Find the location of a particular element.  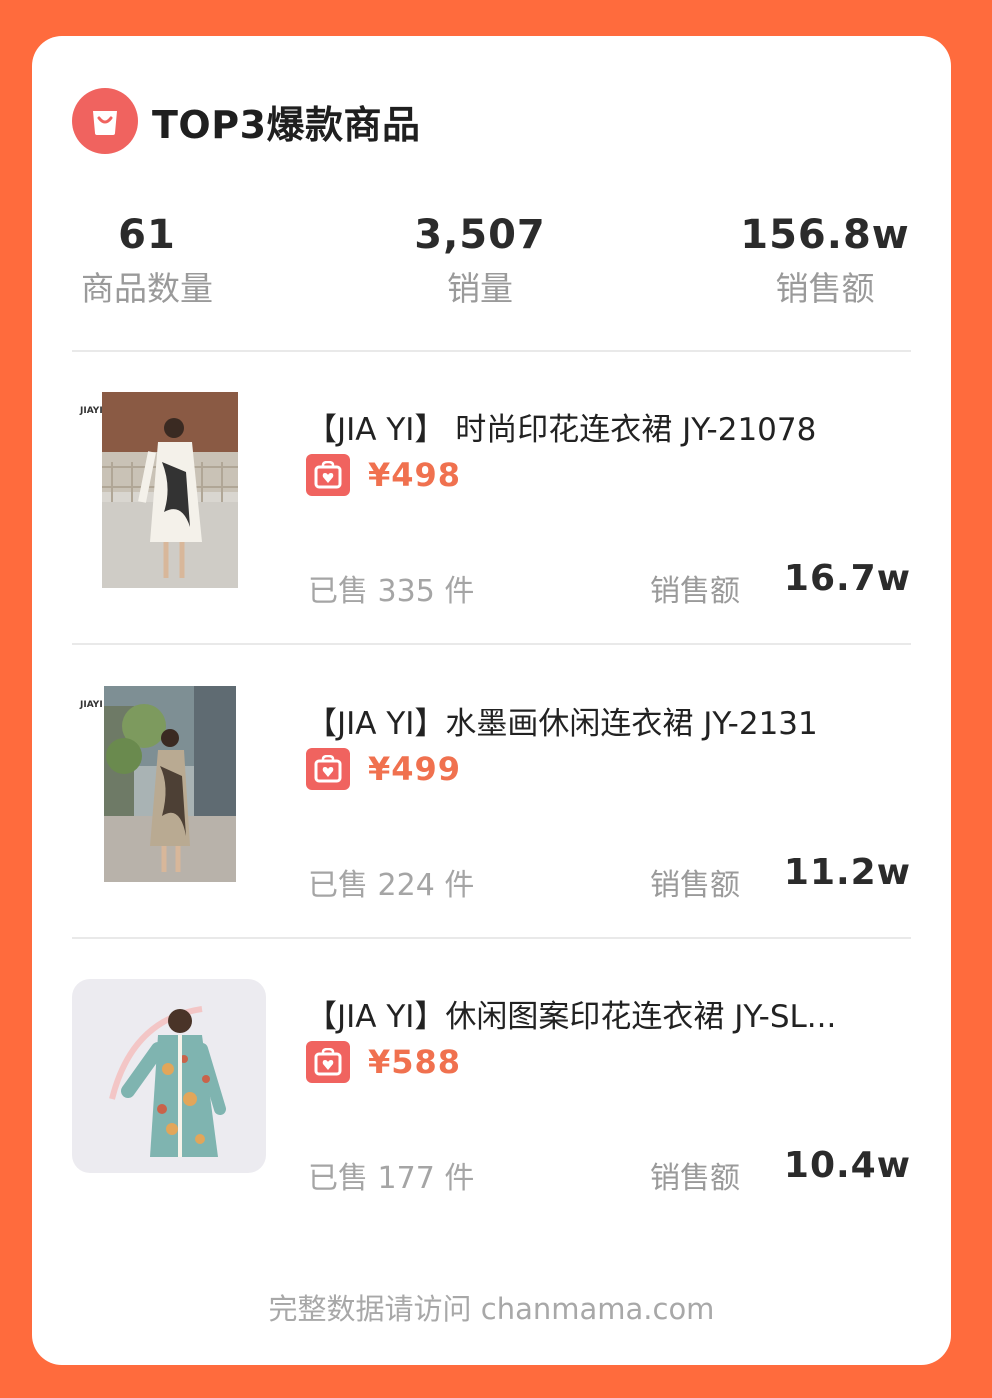

stat-value: 3,507 is located at coordinates (480, 235).